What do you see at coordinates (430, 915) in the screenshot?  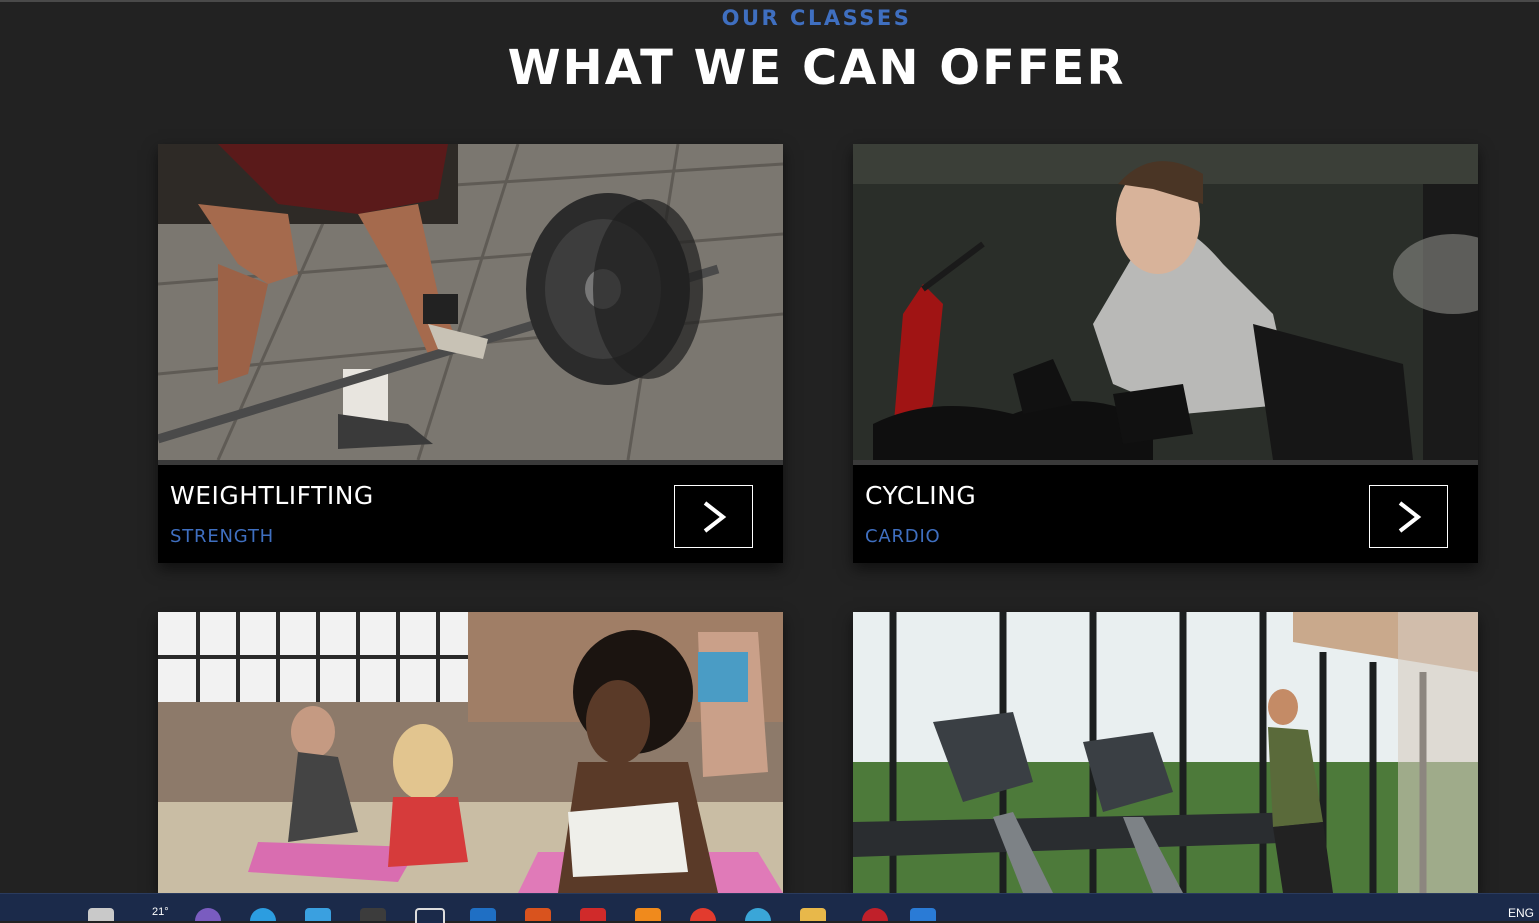 I see `search-icon` at bounding box center [430, 915].